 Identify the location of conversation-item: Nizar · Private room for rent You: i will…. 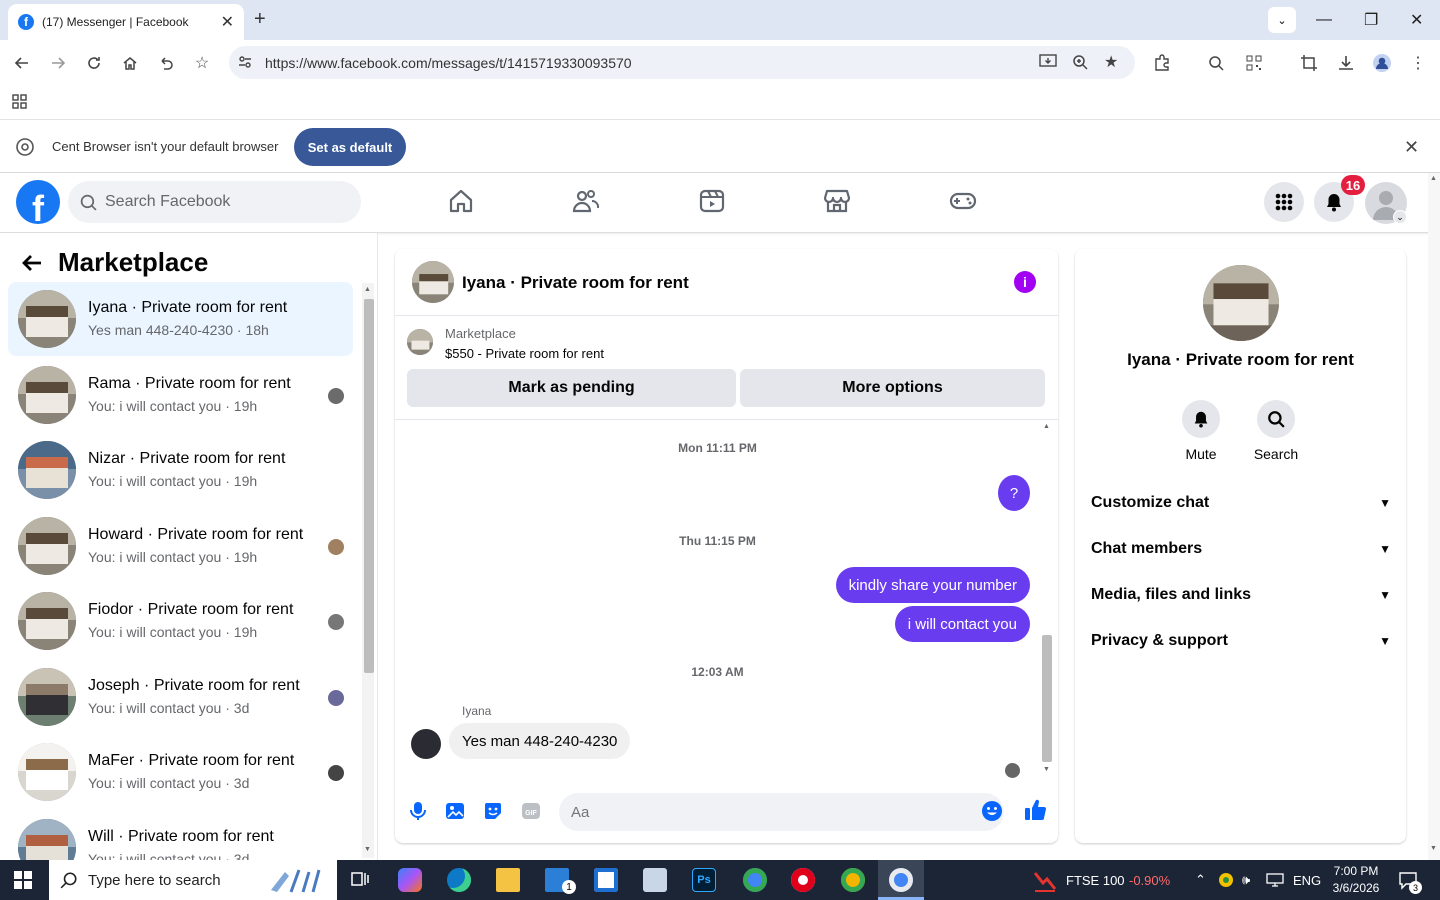
(180, 470).